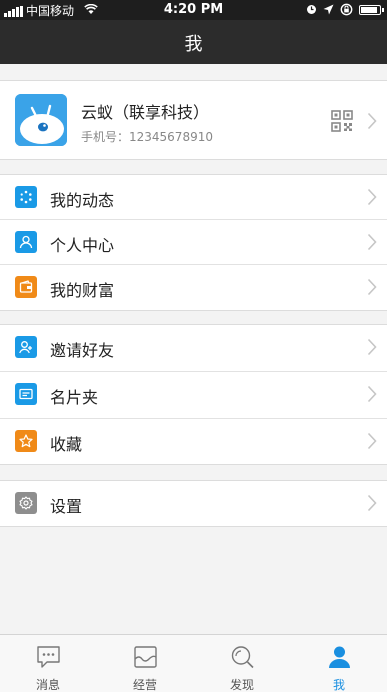 The image size is (387, 692). Describe the element at coordinates (193, 442) in the screenshot. I see `menu-item-favorites: 收藏` at that location.